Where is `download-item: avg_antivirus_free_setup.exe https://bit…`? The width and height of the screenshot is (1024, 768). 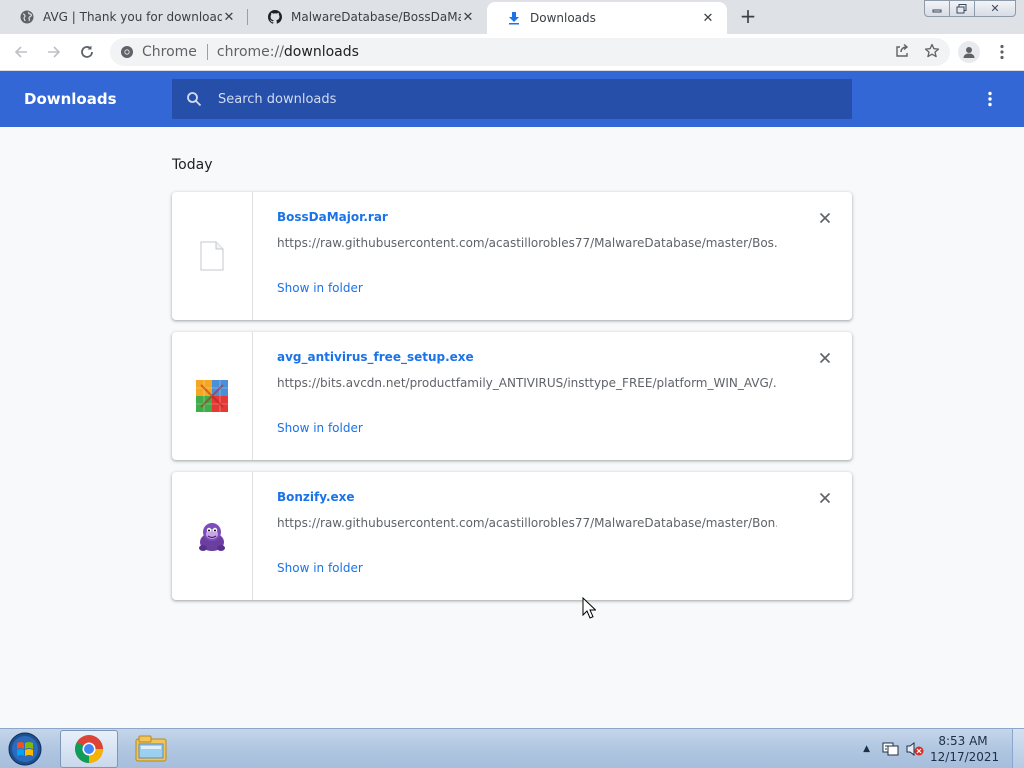
download-item: avg_antivirus_free_setup.exe https://bit… is located at coordinates (512, 396).